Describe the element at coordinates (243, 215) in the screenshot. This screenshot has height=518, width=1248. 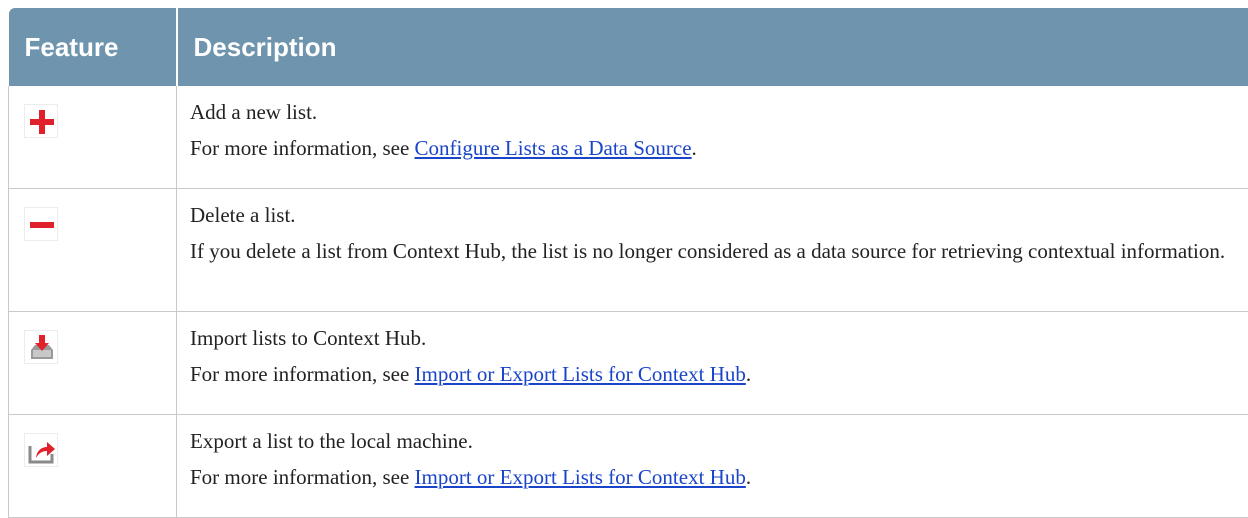
I see `description-text: Delete a list.` at that location.